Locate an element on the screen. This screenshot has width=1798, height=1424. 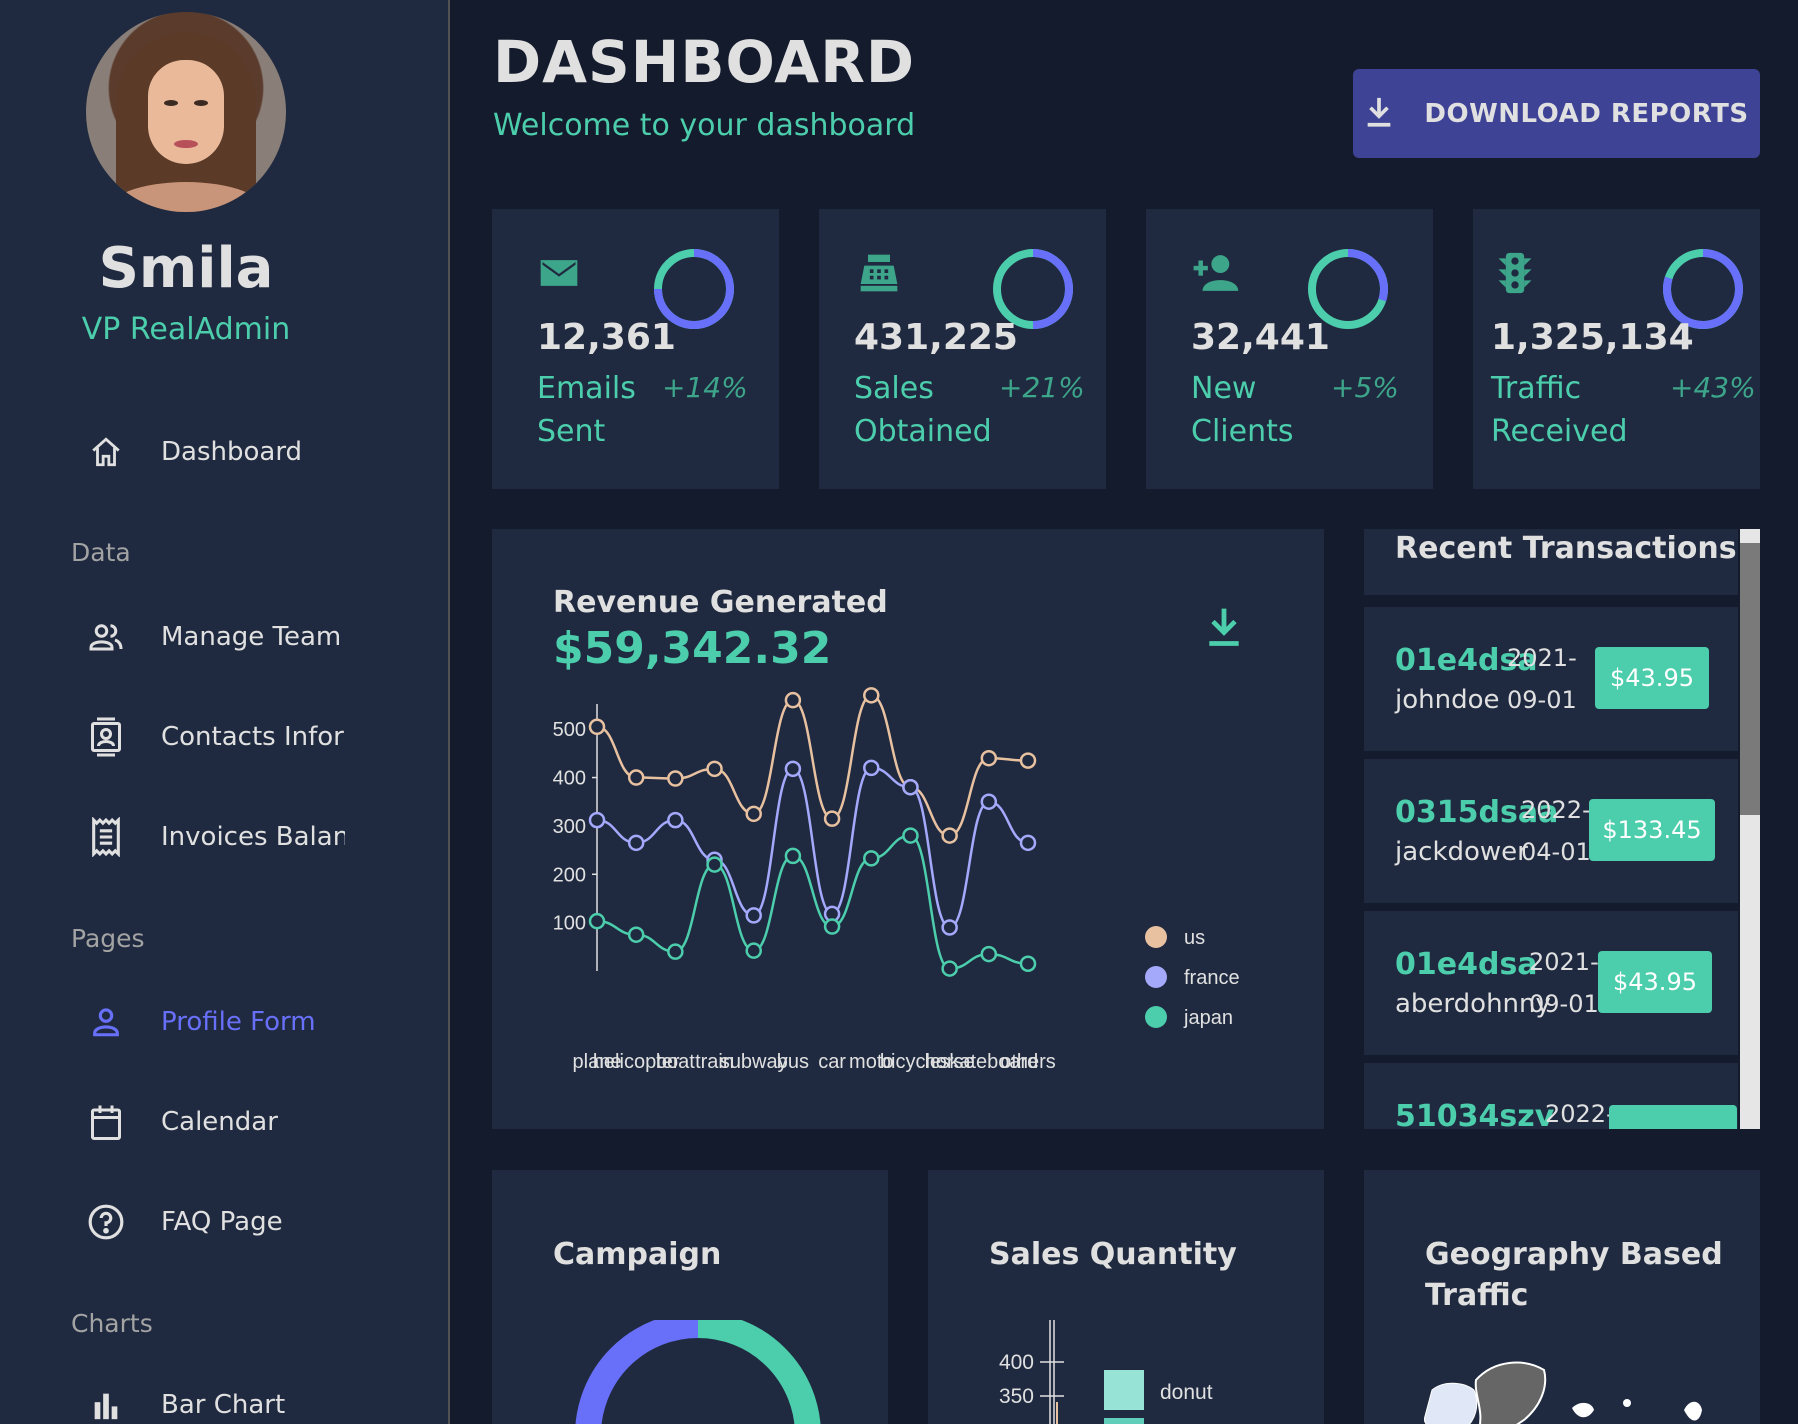
transaction-row: 51034szv 2022- is located at coordinates (1551, 1096).